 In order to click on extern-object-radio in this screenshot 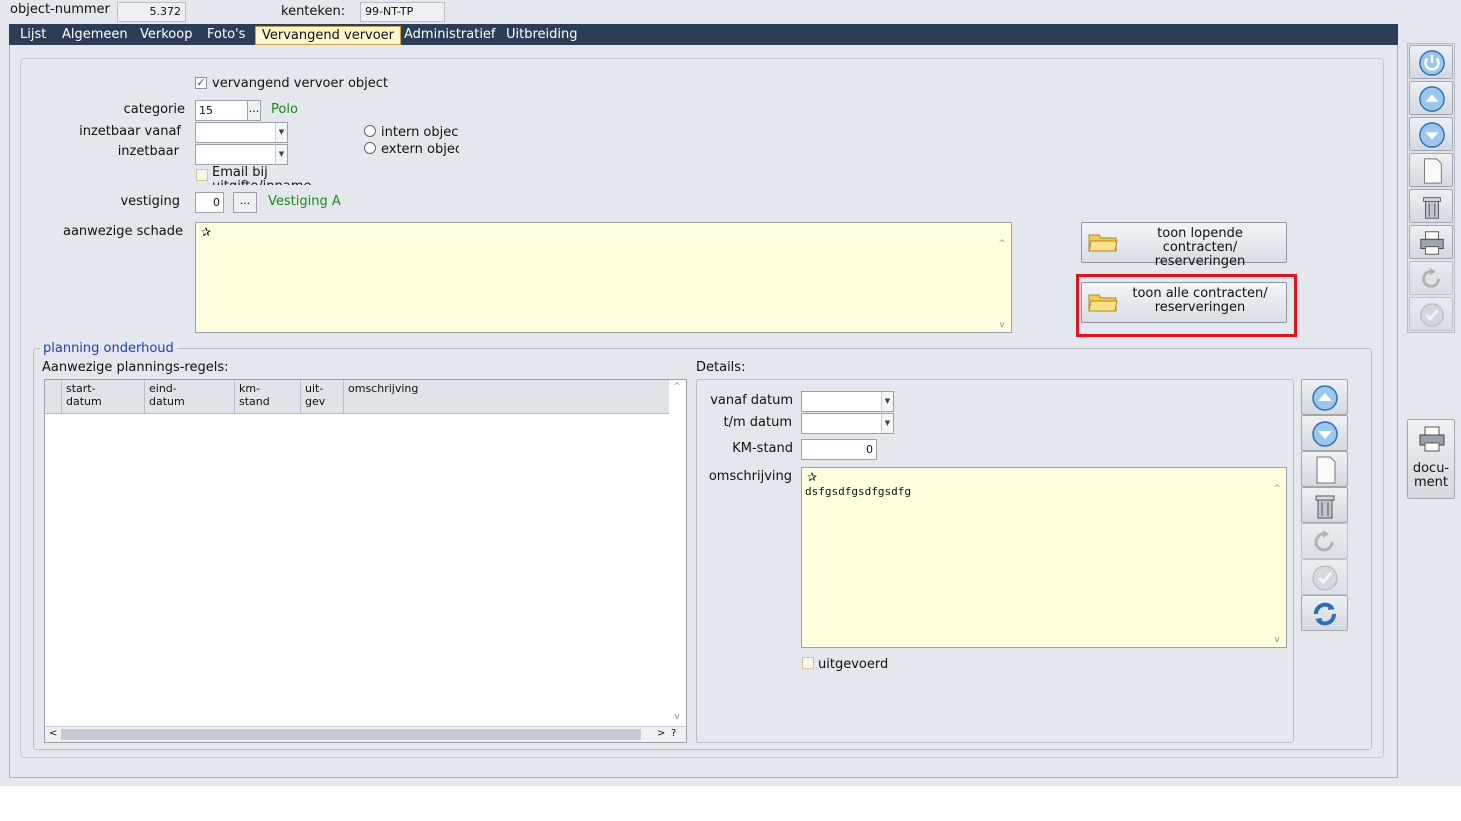, I will do `click(370, 148)`.